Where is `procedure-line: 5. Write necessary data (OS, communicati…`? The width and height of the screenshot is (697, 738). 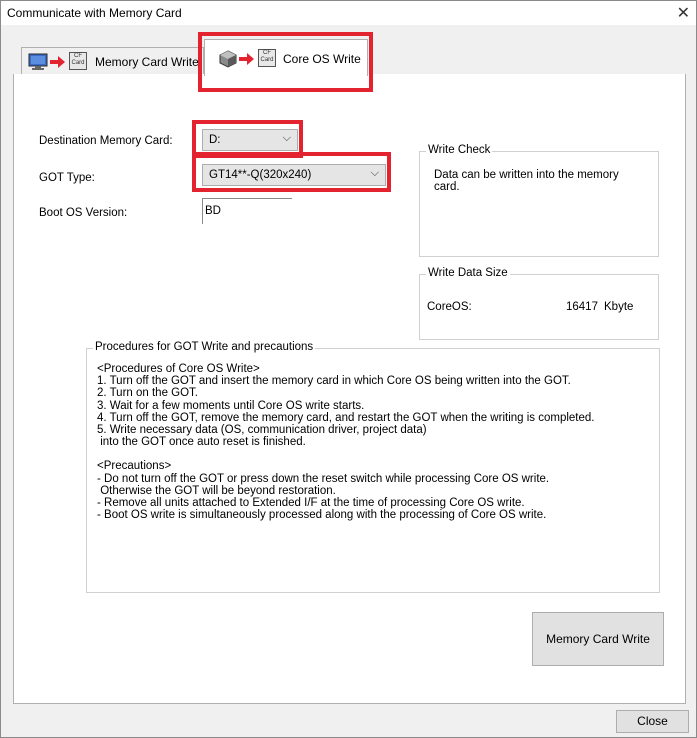
procedure-line: 5. Write necessary data (OS, communicati… is located at coordinates (262, 430).